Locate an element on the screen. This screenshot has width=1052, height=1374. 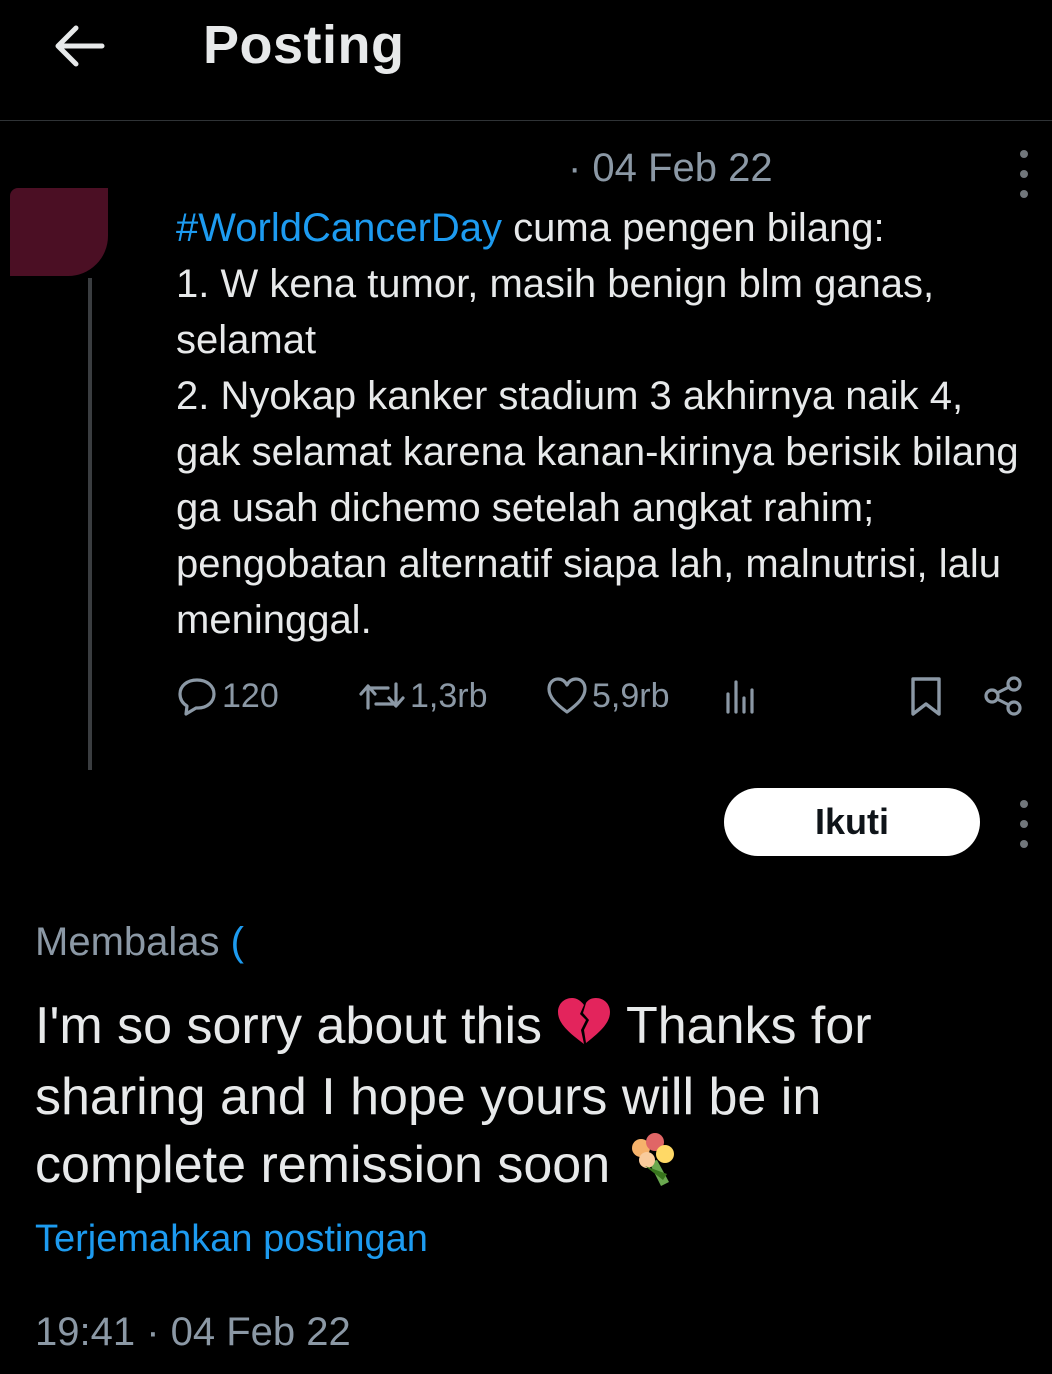
back-arrow-icon is located at coordinates (80, 46).